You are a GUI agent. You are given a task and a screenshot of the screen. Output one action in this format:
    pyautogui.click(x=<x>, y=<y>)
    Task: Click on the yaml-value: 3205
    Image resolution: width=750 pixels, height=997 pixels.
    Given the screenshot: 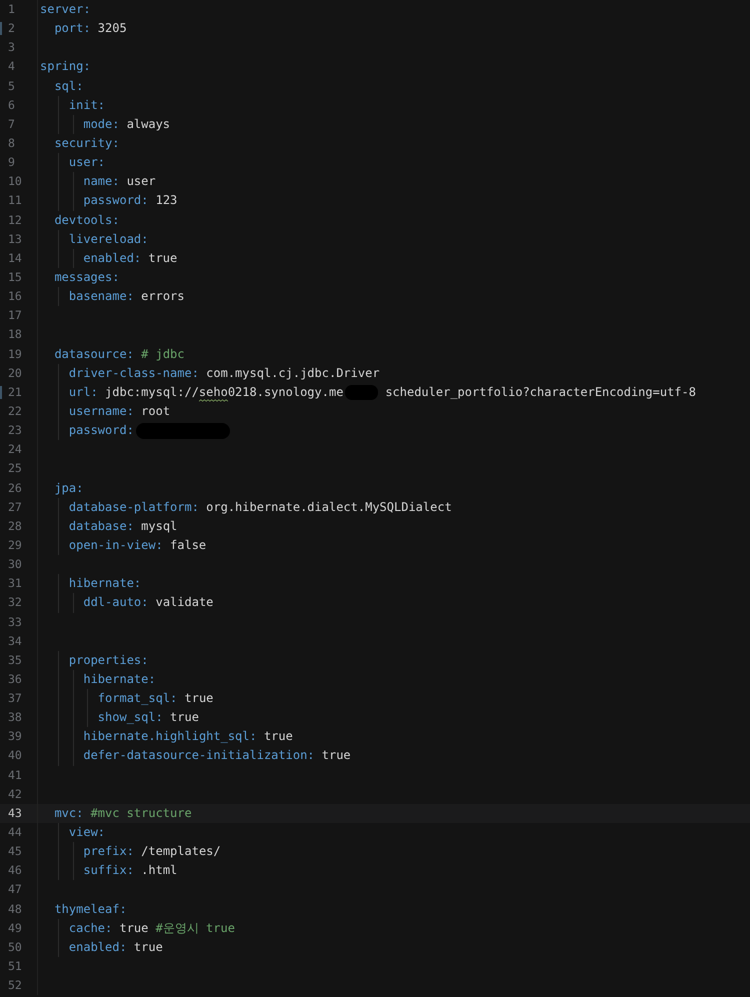 What is the action you would take?
    pyautogui.click(x=112, y=29)
    